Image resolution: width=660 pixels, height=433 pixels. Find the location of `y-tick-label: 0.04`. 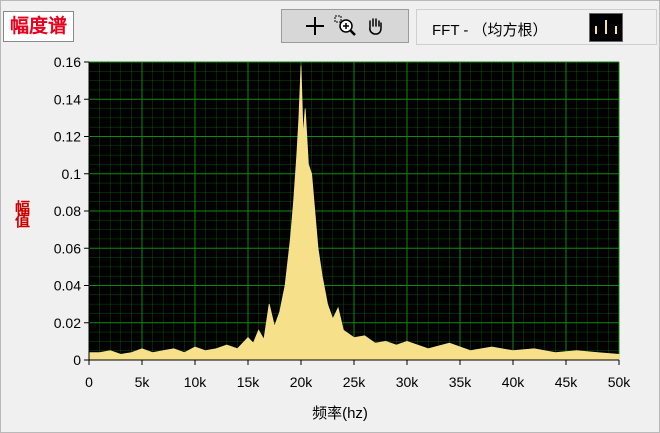

y-tick-label: 0.04 is located at coordinates (67, 286).